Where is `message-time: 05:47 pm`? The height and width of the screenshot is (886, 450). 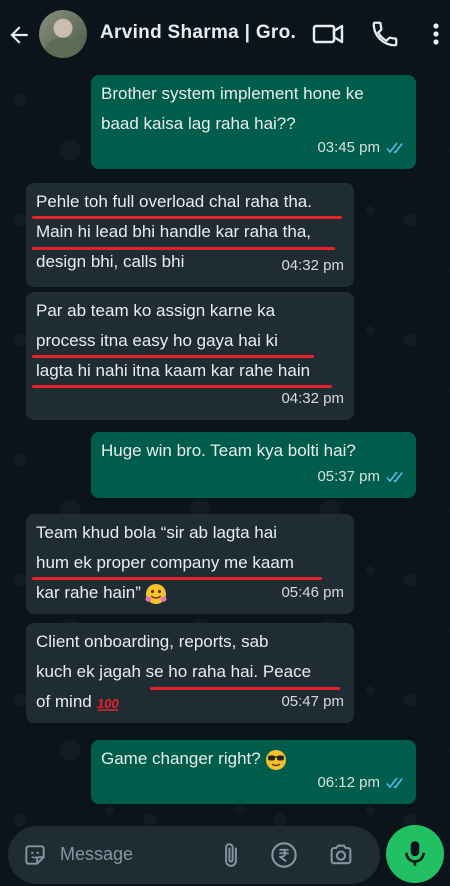 message-time: 05:47 pm is located at coordinates (312, 701).